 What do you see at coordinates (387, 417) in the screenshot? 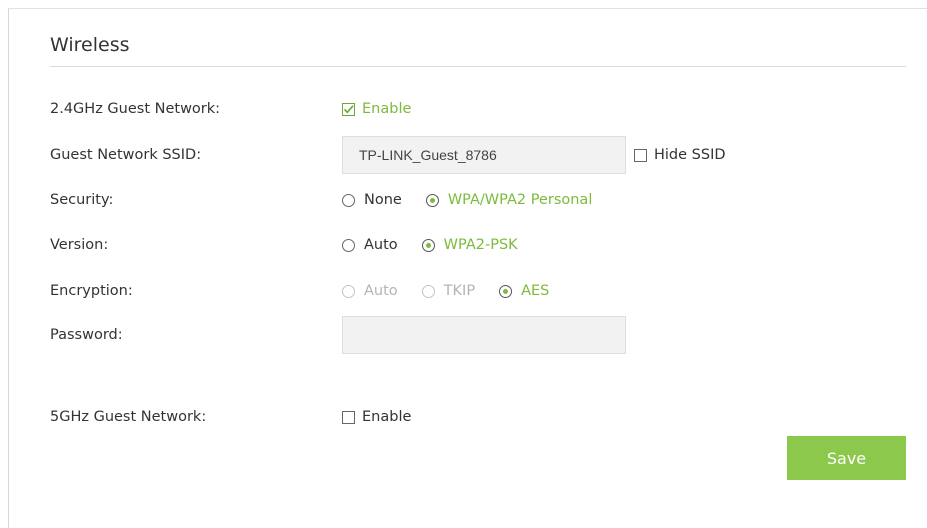
I see `guest5-enable-label: Enable` at bounding box center [387, 417].